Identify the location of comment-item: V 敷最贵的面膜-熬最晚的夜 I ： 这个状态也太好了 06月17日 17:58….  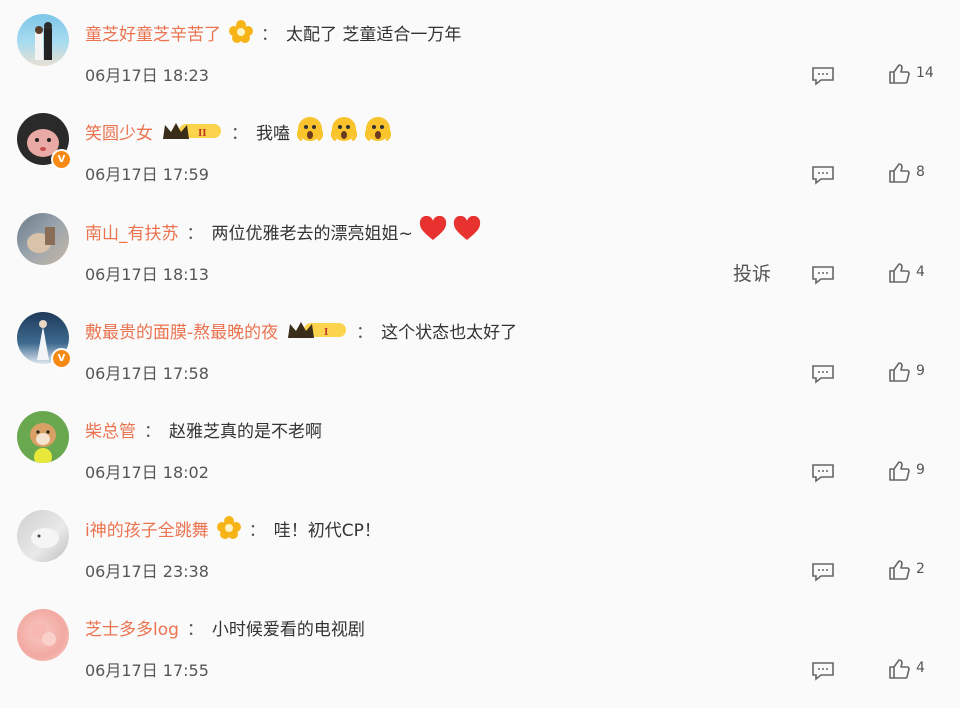
(480, 361).